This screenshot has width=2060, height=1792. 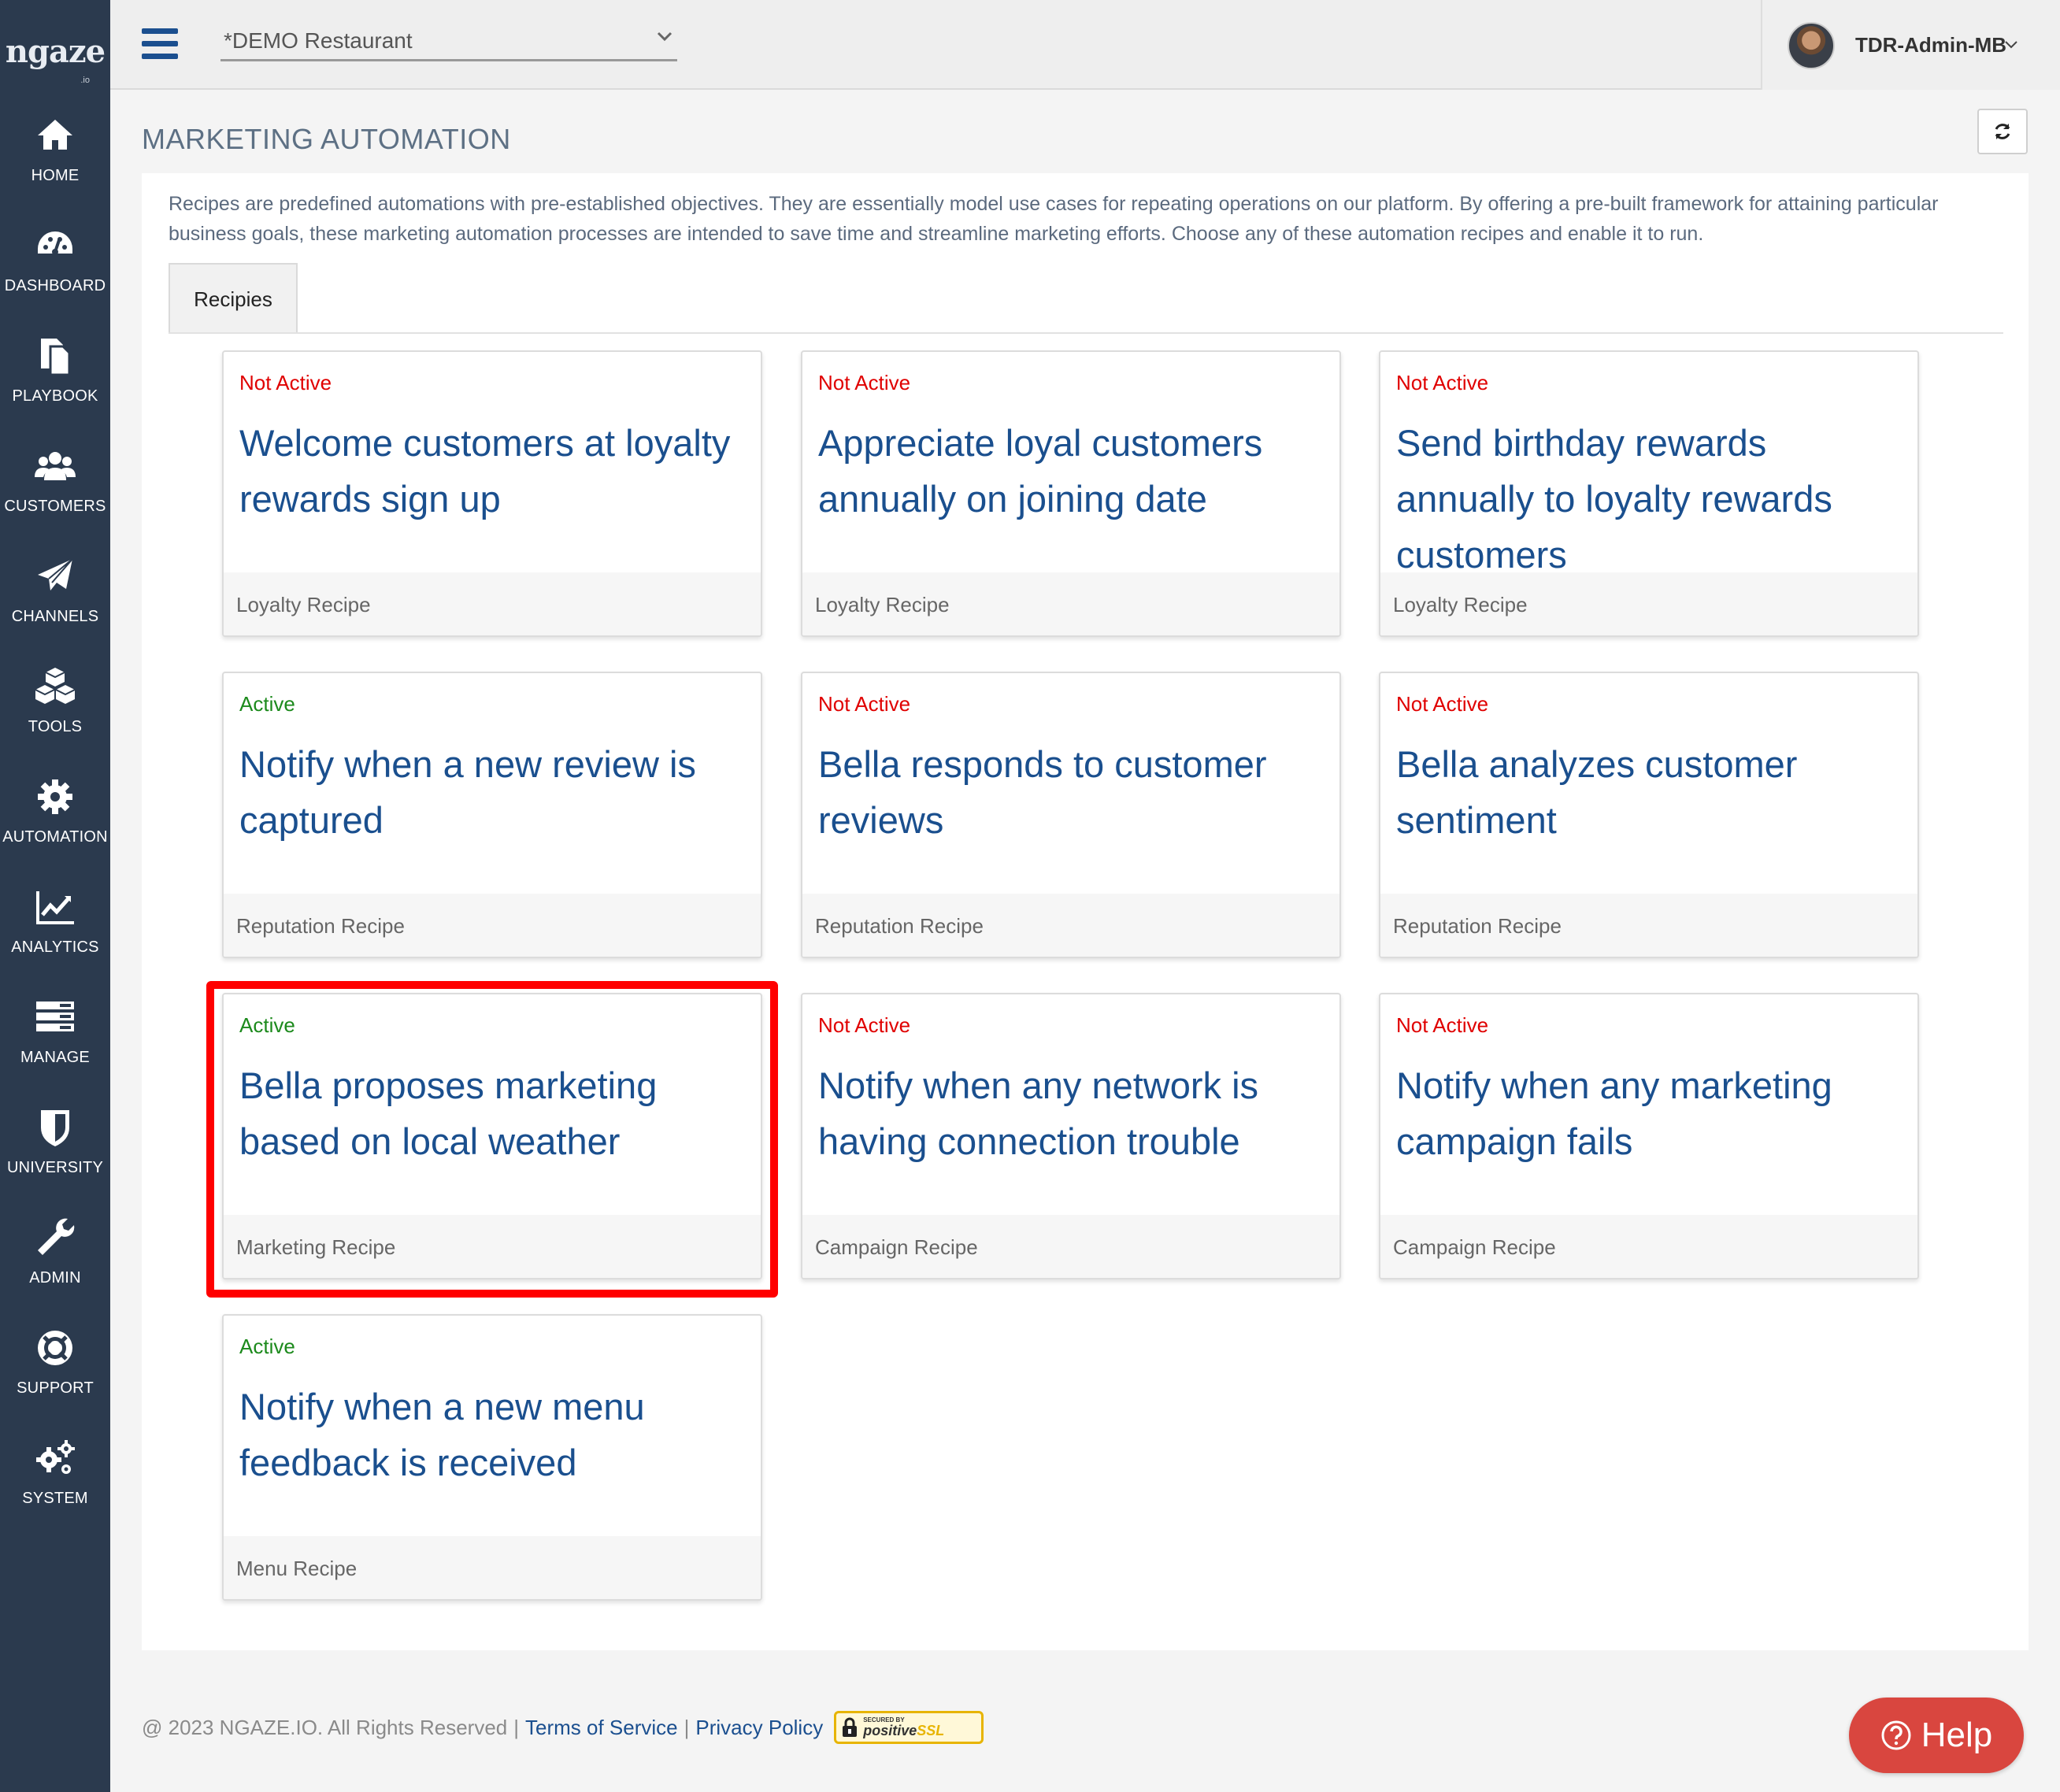 I want to click on nav-automation: AUTOMATION, so click(x=55, y=815).